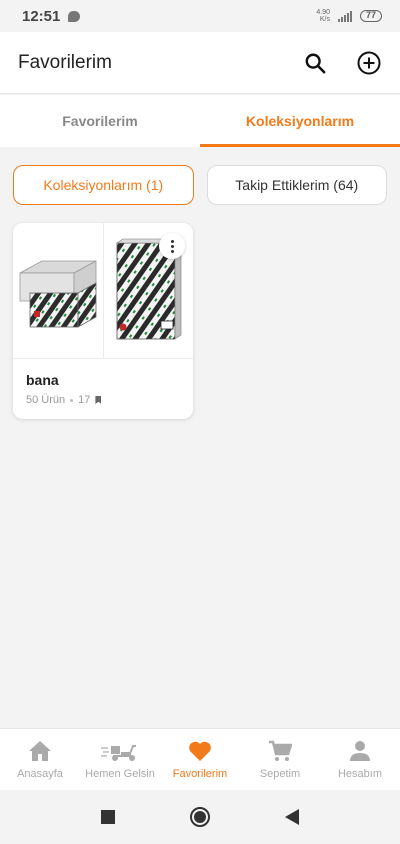 The height and width of the screenshot is (844, 400). I want to click on heart-icon, so click(200, 751).